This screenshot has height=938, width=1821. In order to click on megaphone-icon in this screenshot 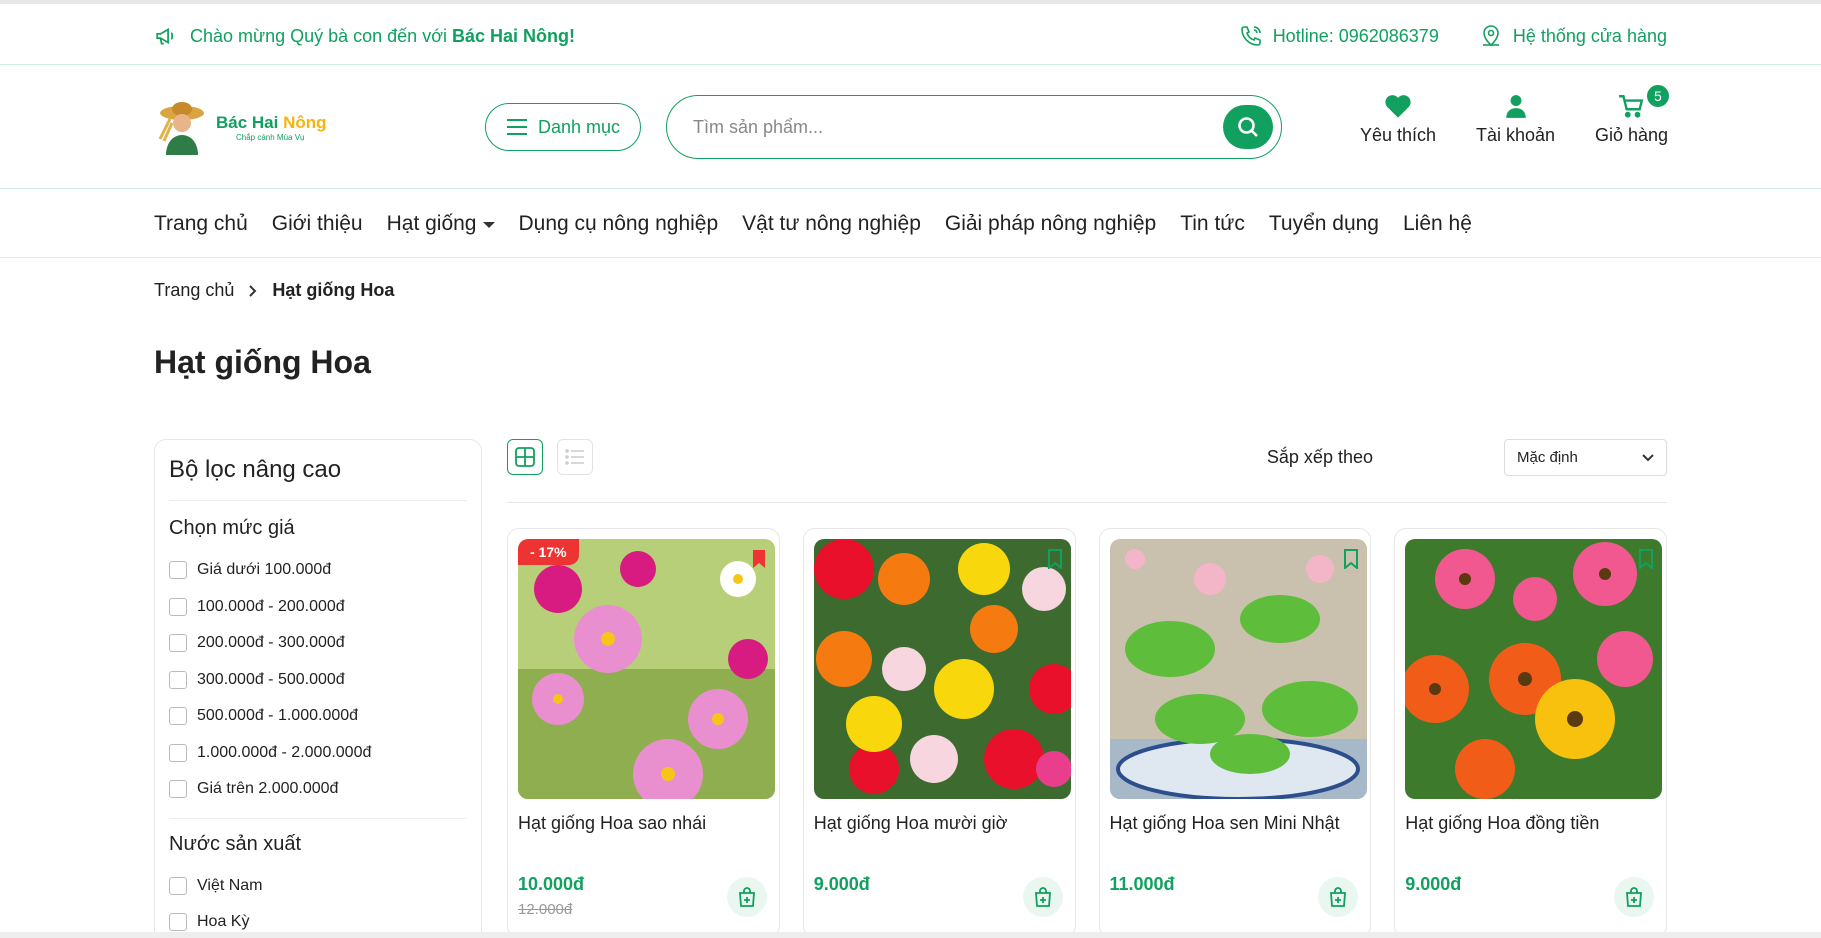, I will do `click(165, 36)`.